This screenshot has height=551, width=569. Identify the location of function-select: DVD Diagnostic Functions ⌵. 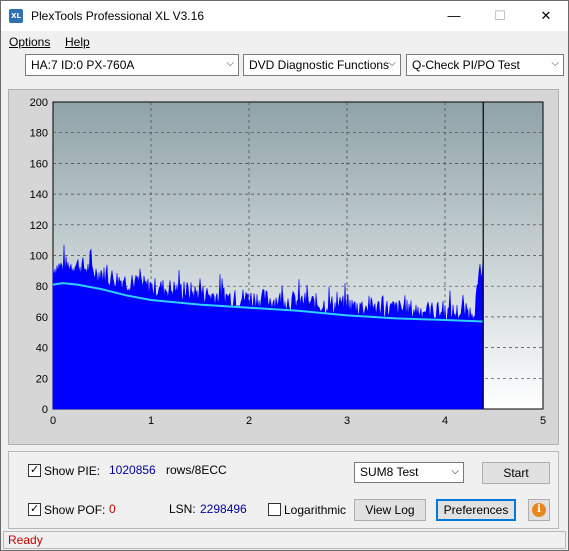
(322, 65).